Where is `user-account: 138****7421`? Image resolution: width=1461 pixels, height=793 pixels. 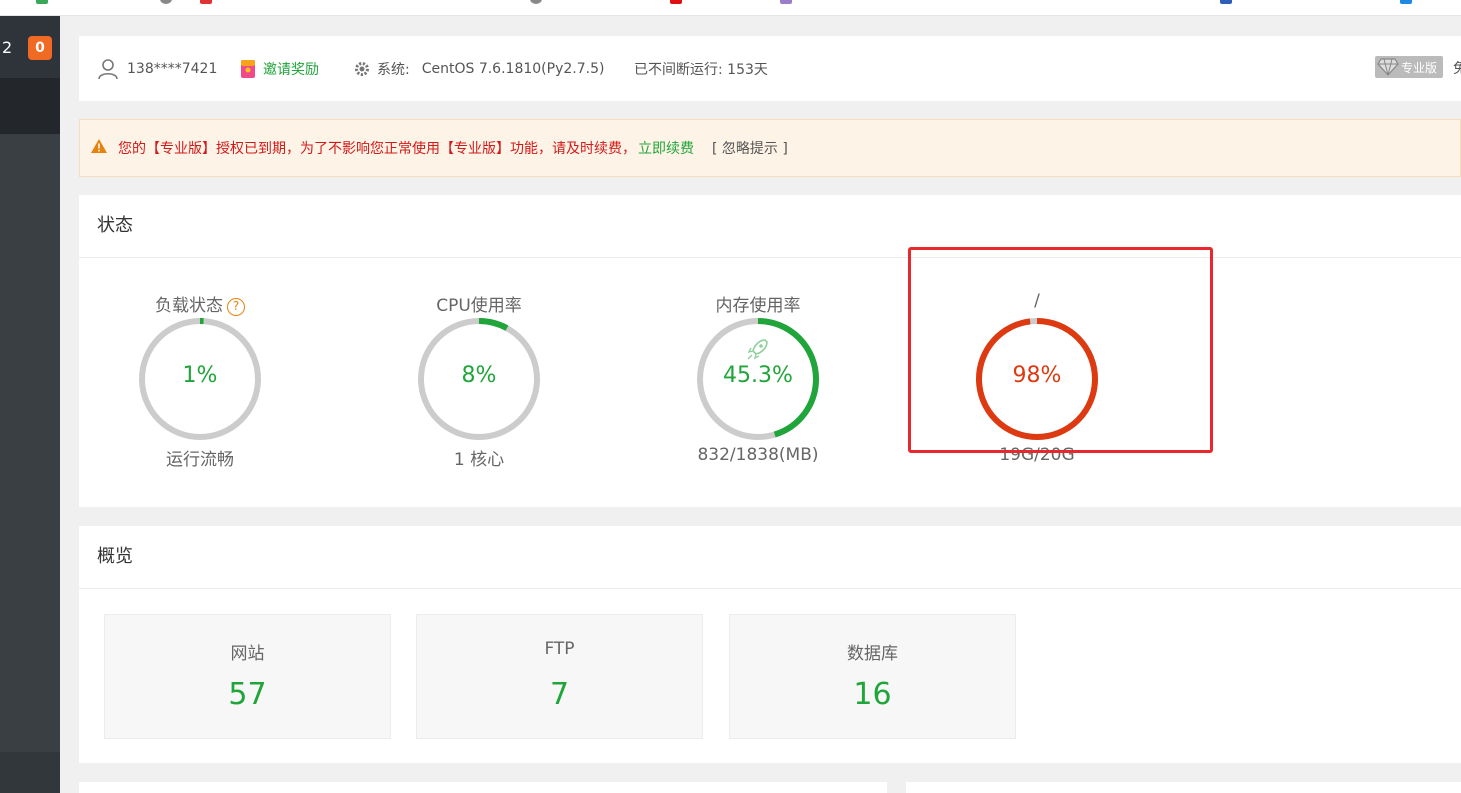 user-account: 138****7421 is located at coordinates (157, 68).